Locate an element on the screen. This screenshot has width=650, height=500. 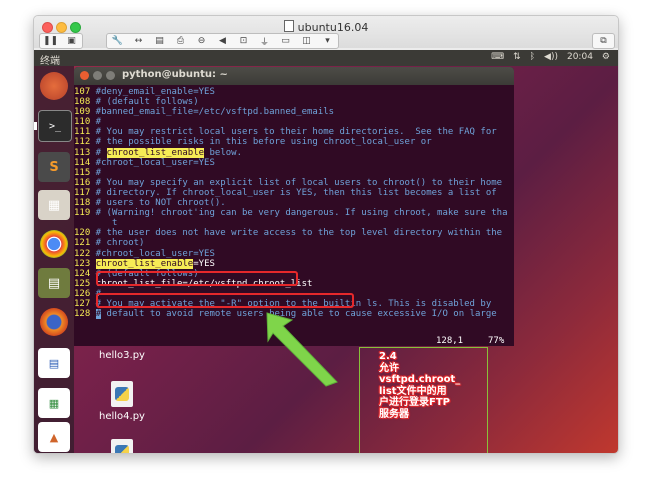
expand-icon: ⧉ is located at coordinates (603, 41).